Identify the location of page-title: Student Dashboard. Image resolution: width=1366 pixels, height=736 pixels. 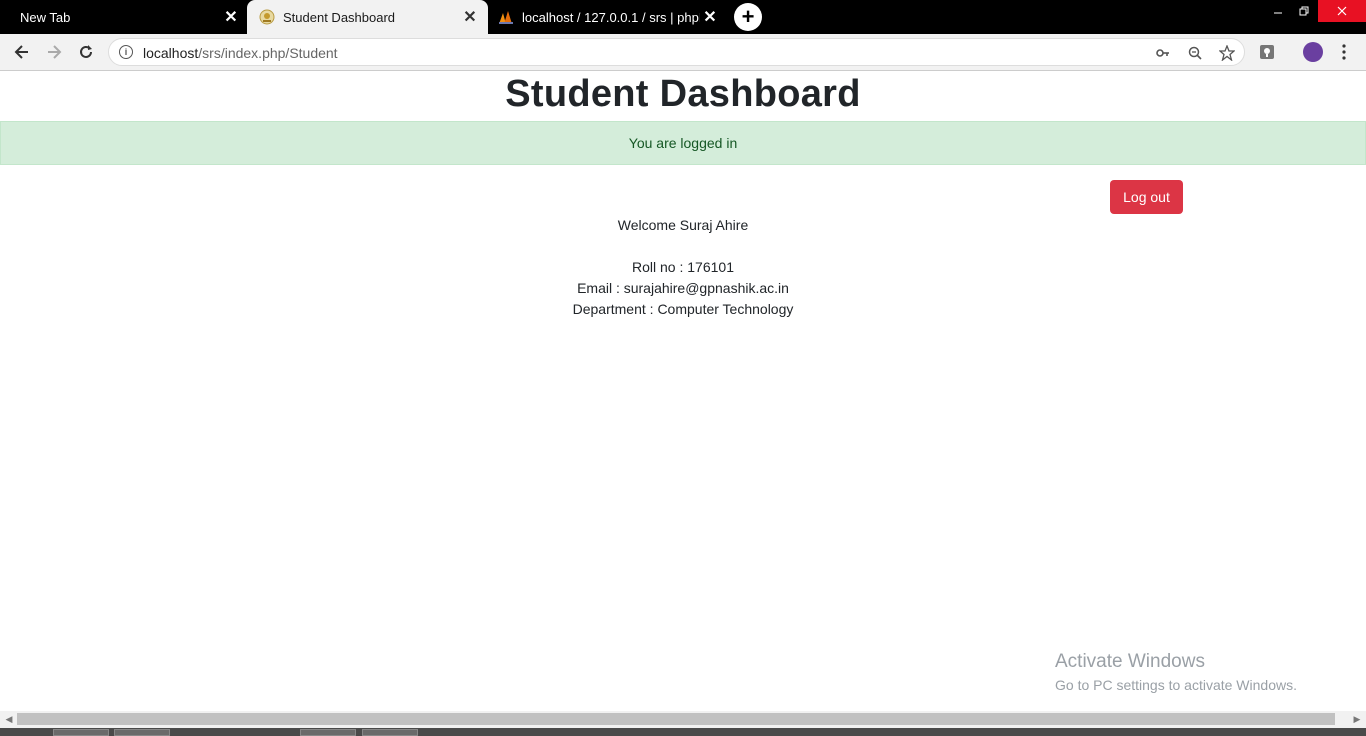
(683, 94).